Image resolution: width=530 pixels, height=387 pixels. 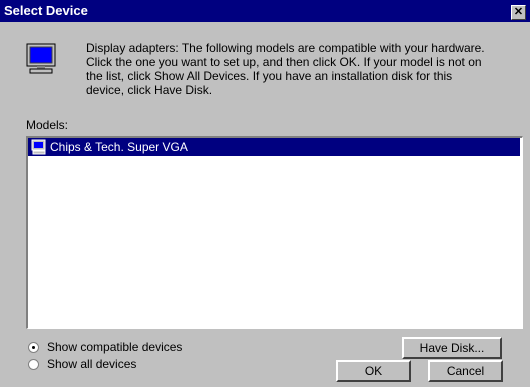 What do you see at coordinates (47, 125) in the screenshot?
I see `models-label: Models:` at bounding box center [47, 125].